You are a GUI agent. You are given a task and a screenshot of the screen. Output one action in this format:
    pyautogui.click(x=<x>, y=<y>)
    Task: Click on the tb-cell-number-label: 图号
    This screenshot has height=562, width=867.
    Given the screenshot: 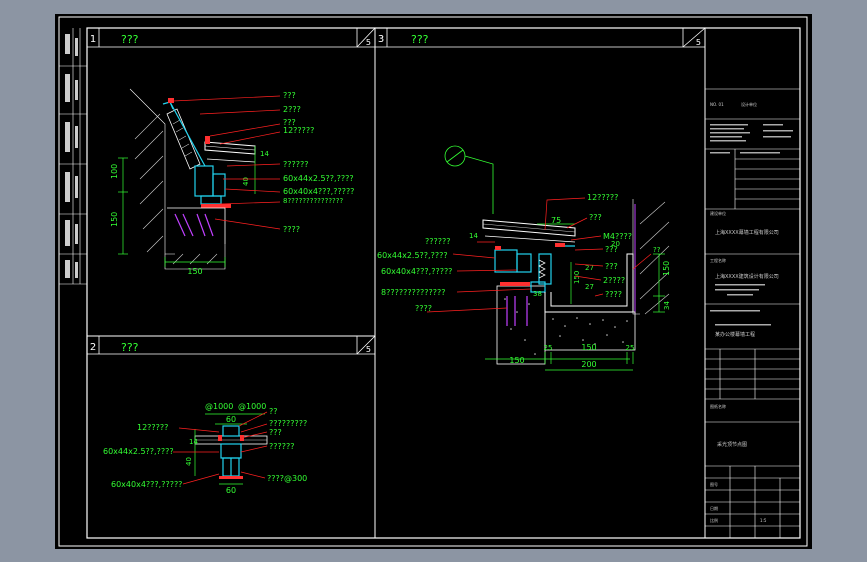 What is the action you would take?
    pyautogui.click(x=714, y=484)
    